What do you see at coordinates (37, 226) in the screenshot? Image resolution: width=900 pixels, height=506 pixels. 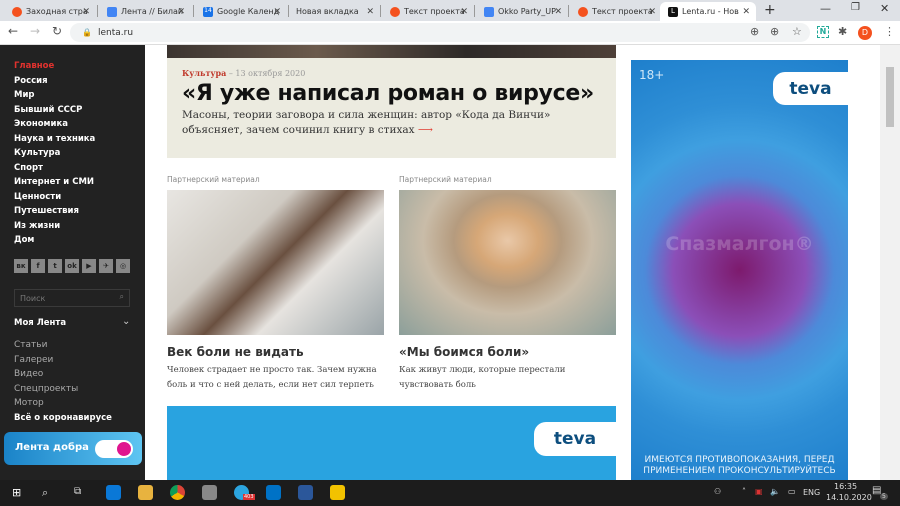 I see `sidebar-item: Из жизни` at bounding box center [37, 226].